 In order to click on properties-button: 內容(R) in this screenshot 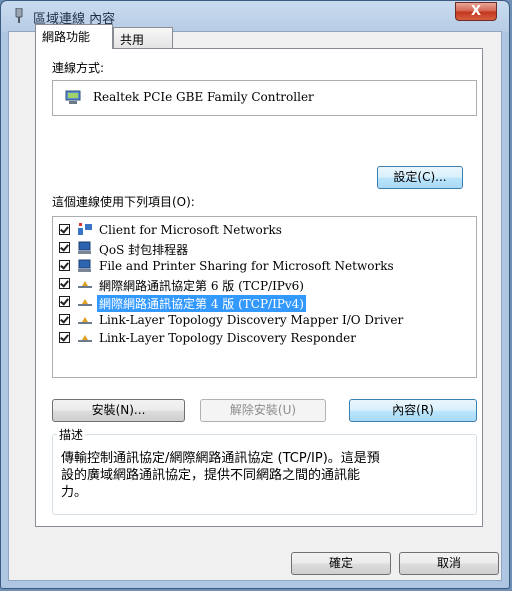, I will do `click(413, 410)`.